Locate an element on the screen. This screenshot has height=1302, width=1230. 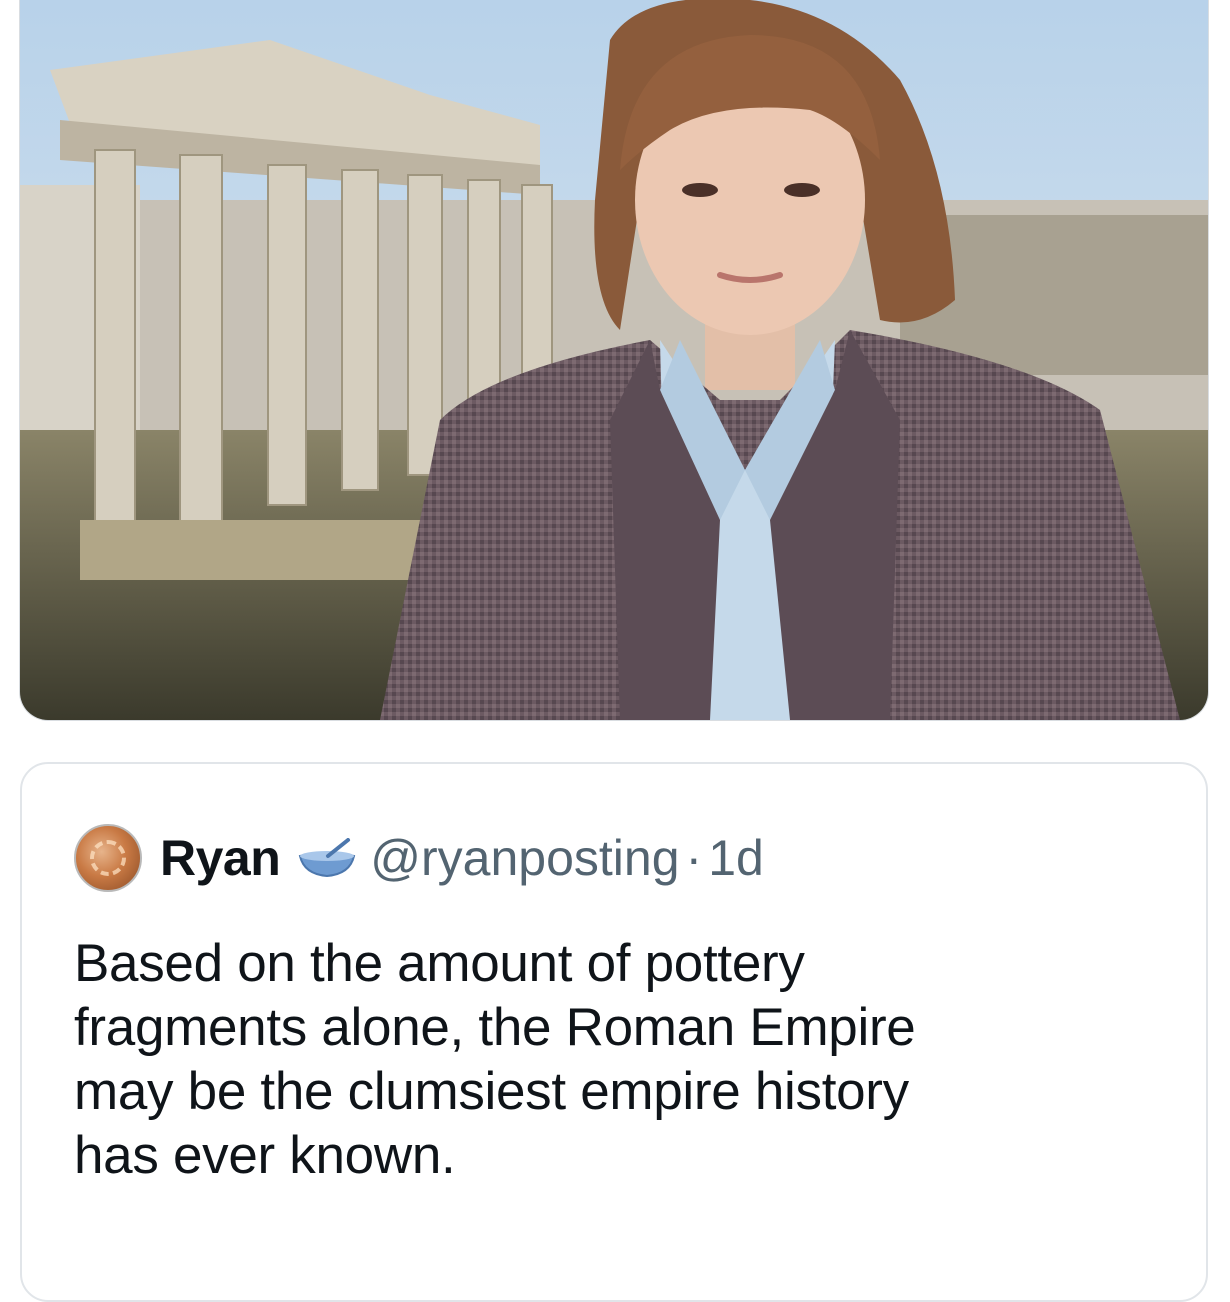
tweet-text-line: Based on the amount of pottery is located at coordinates (439, 963).